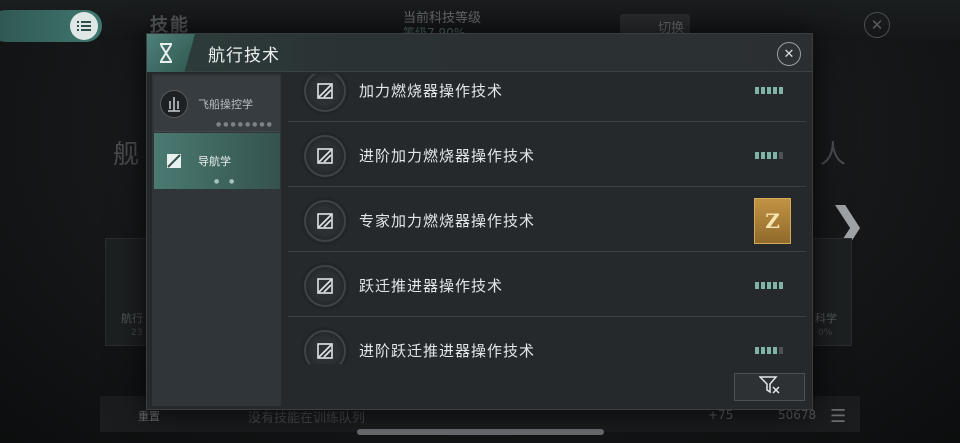  I want to click on skill-name: 专家加力燃烧器操作技术, so click(447, 221).